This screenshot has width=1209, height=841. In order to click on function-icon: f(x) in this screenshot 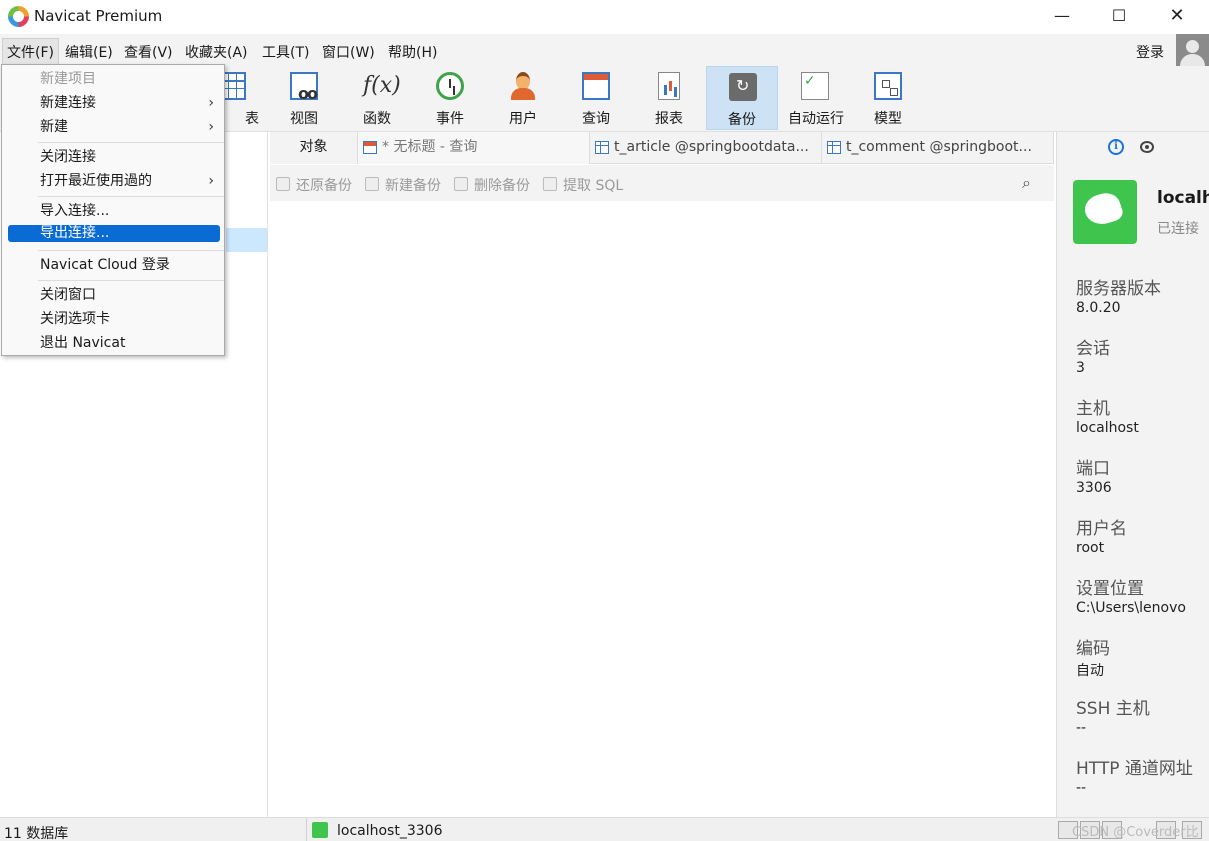, I will do `click(382, 85)`.